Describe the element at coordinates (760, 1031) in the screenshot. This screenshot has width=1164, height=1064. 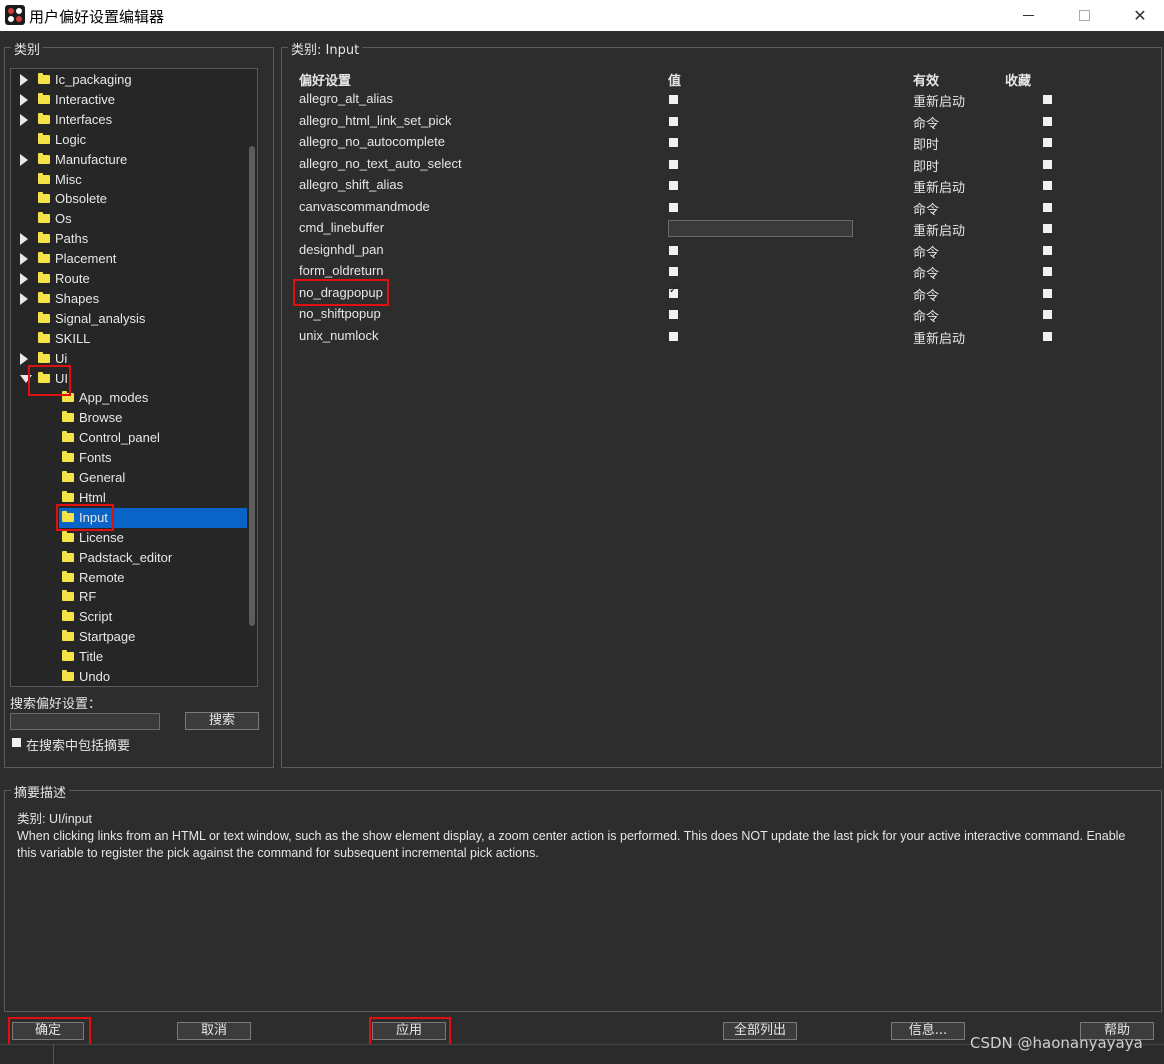
I see `list-all-button: 全部列出` at that location.